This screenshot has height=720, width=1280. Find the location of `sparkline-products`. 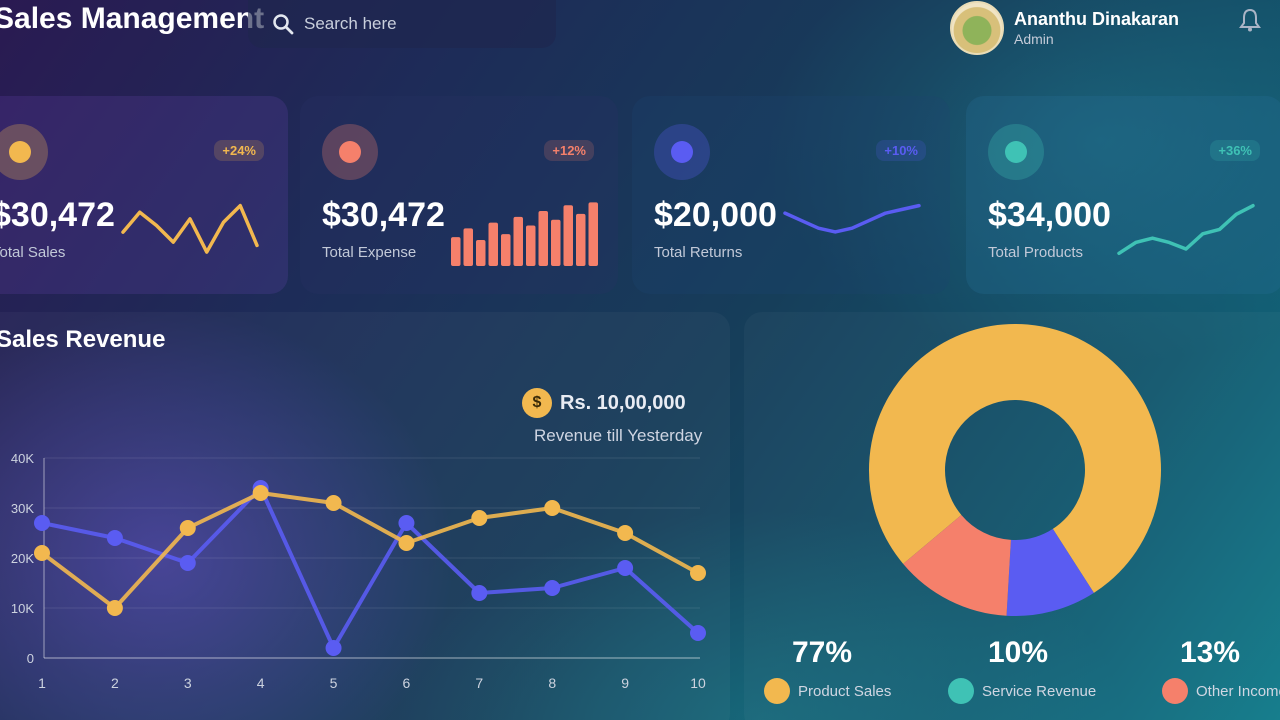

sparkline-products is located at coordinates (1186, 229).